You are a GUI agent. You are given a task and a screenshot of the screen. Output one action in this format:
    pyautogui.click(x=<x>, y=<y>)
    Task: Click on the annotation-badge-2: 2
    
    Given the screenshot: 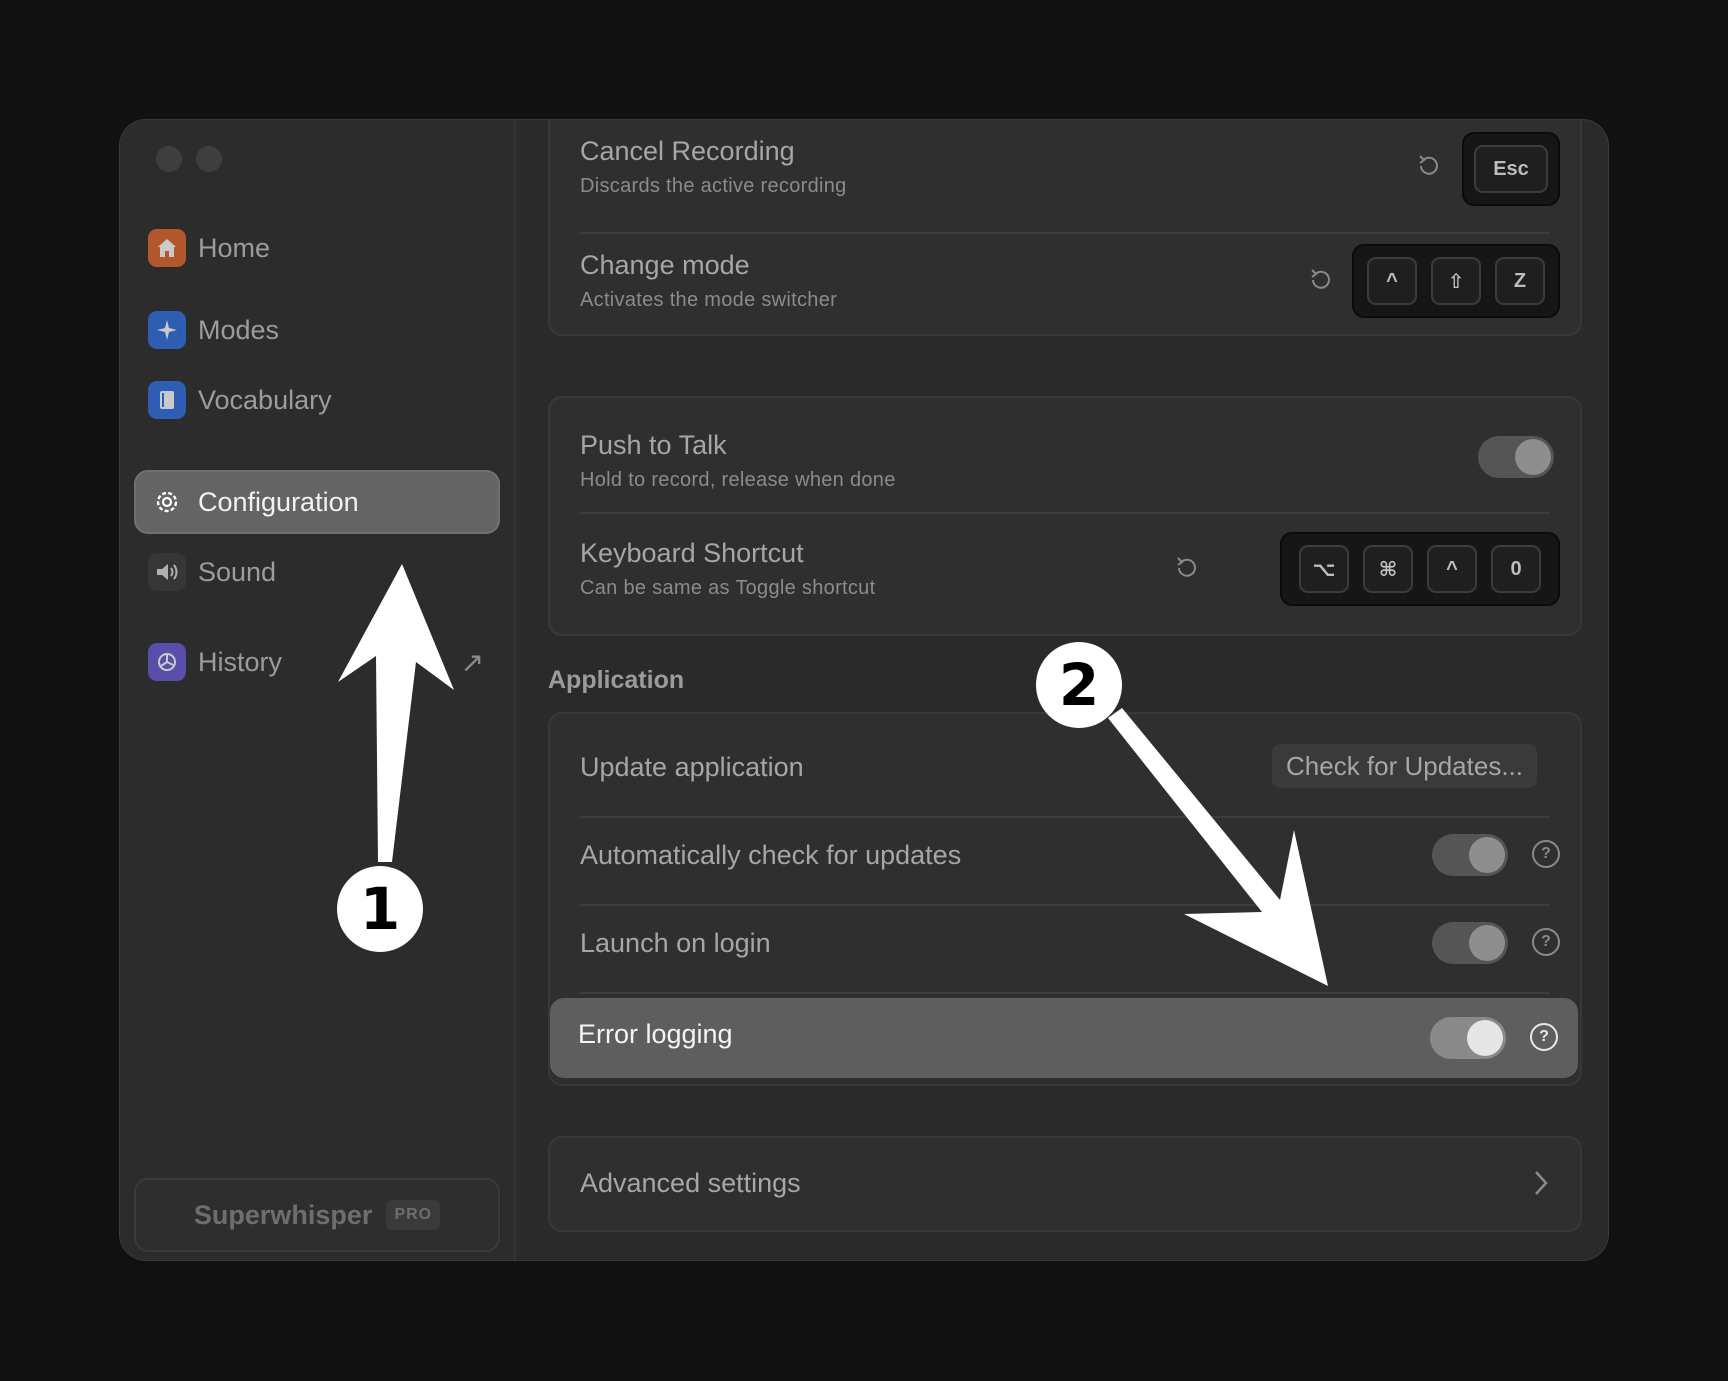 What is the action you would take?
    pyautogui.click(x=1079, y=685)
    